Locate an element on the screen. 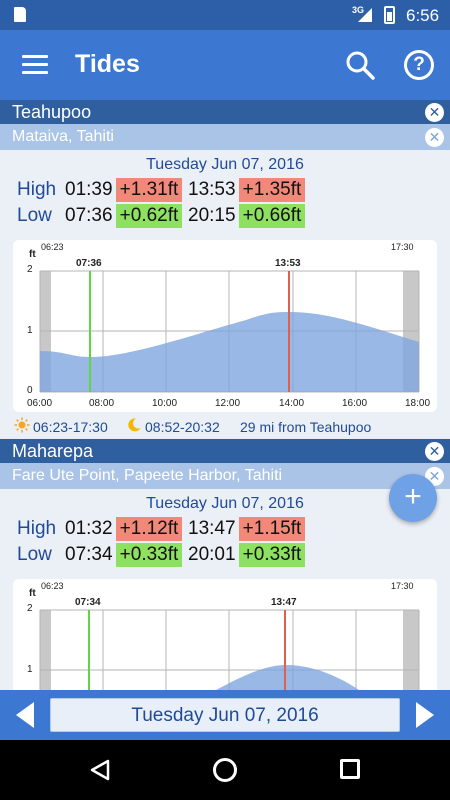 The height and width of the screenshot is (800, 450). add-station-button: + is located at coordinates (413, 498).